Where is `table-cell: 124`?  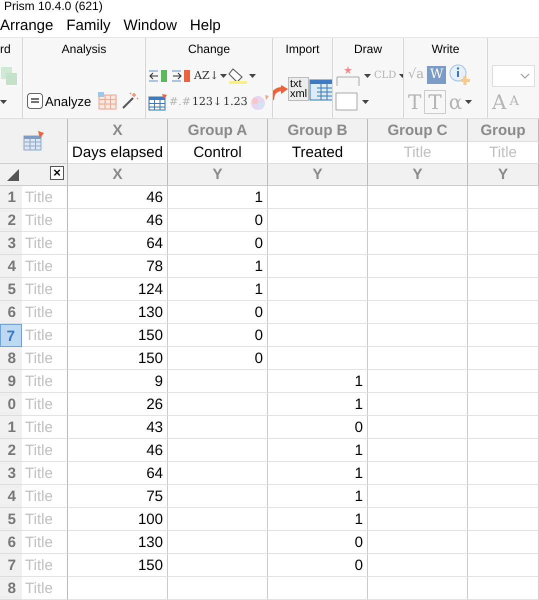
table-cell: 124 is located at coordinates (118, 289).